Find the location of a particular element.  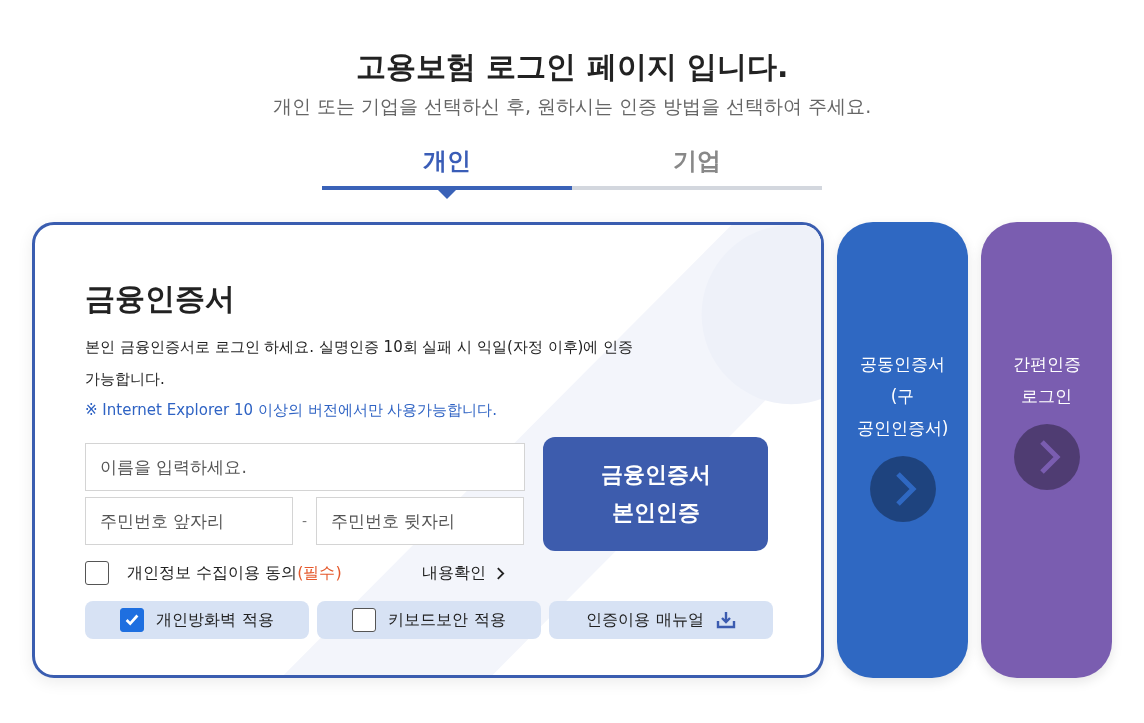

tab: 기업 is located at coordinates (697, 166).